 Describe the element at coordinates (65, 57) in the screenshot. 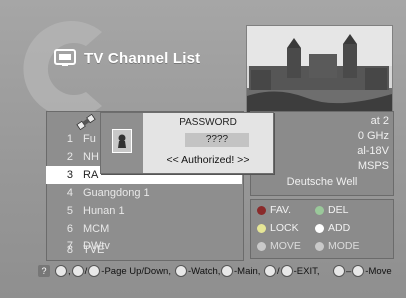

I see `tv-icon` at that location.